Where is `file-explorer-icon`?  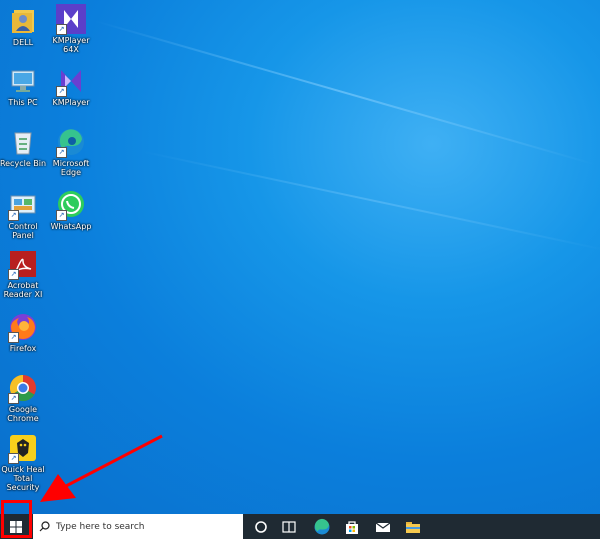 file-explorer-icon is located at coordinates (413, 527).